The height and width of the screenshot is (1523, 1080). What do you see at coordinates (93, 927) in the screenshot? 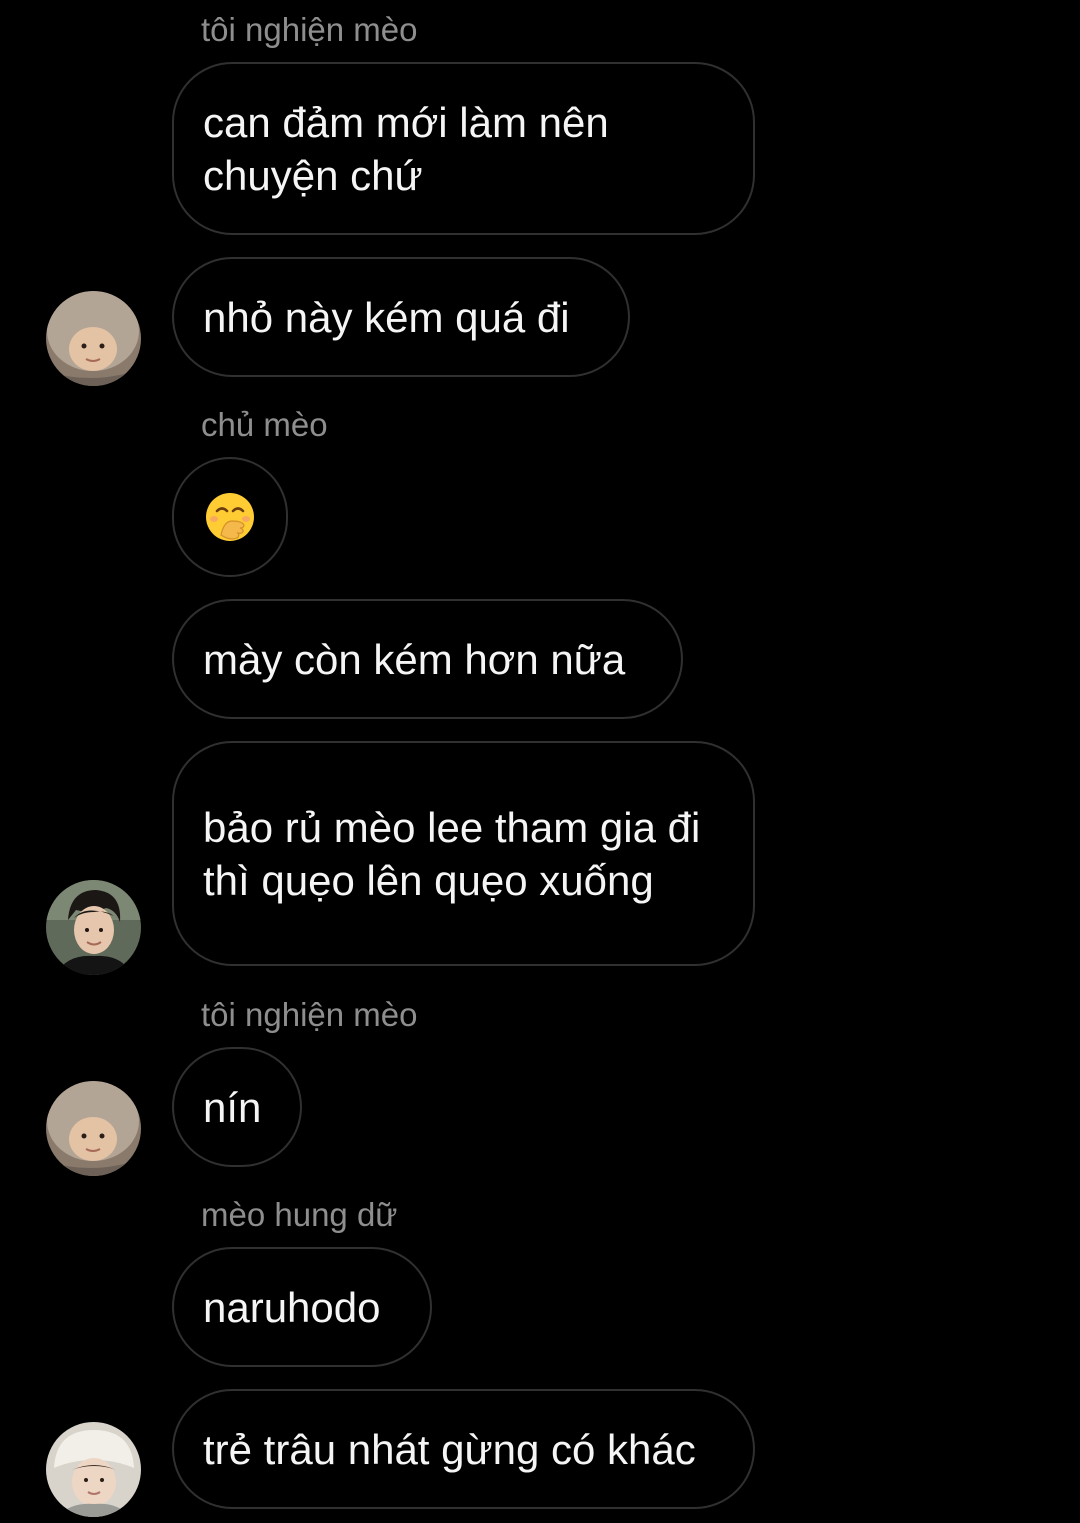
I see `avatar-dark-hair` at bounding box center [93, 927].